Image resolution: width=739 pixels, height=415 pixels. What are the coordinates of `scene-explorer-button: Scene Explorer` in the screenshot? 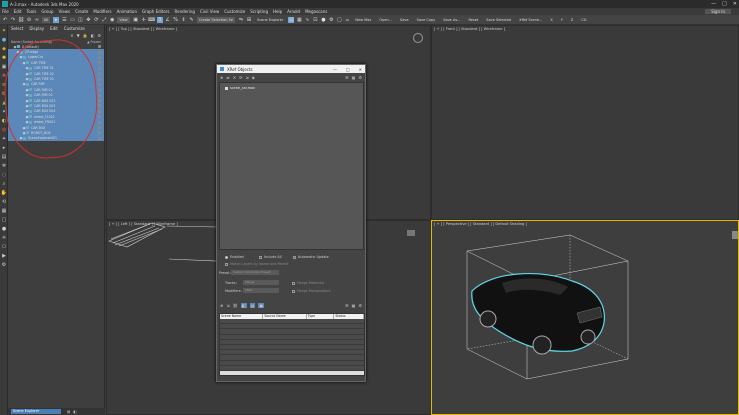 It's located at (270, 20).